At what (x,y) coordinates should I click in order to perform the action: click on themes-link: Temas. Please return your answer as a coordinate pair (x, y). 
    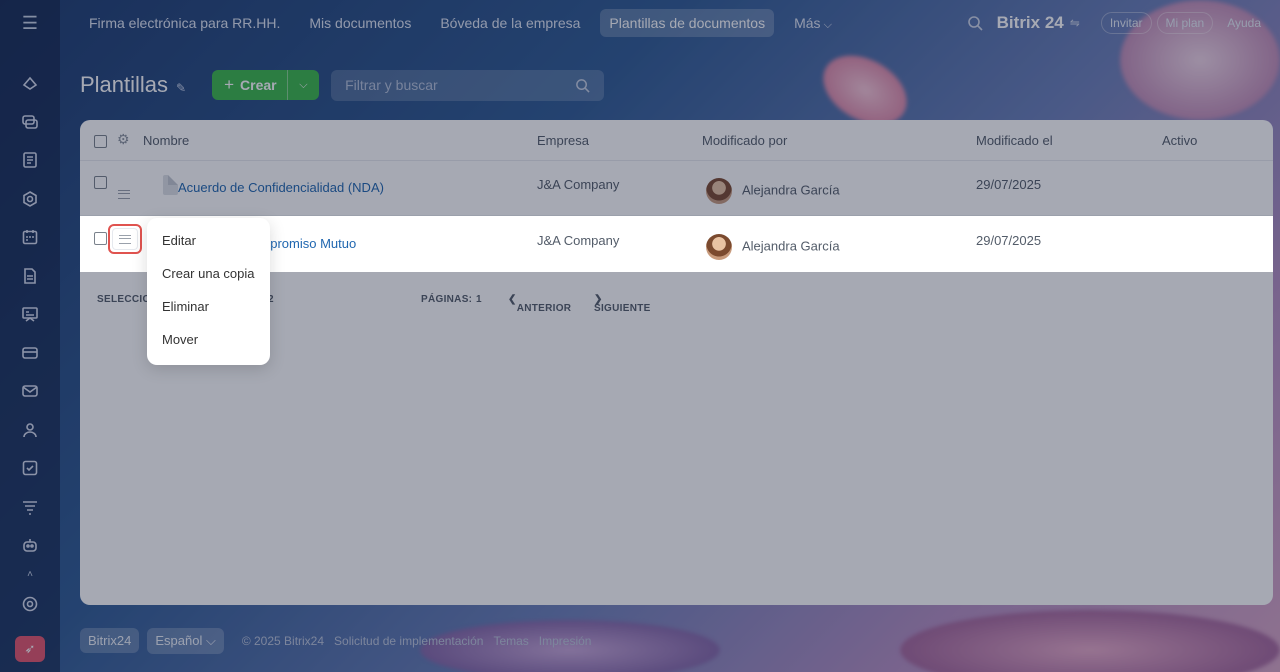
    Looking at the image, I should click on (510, 641).